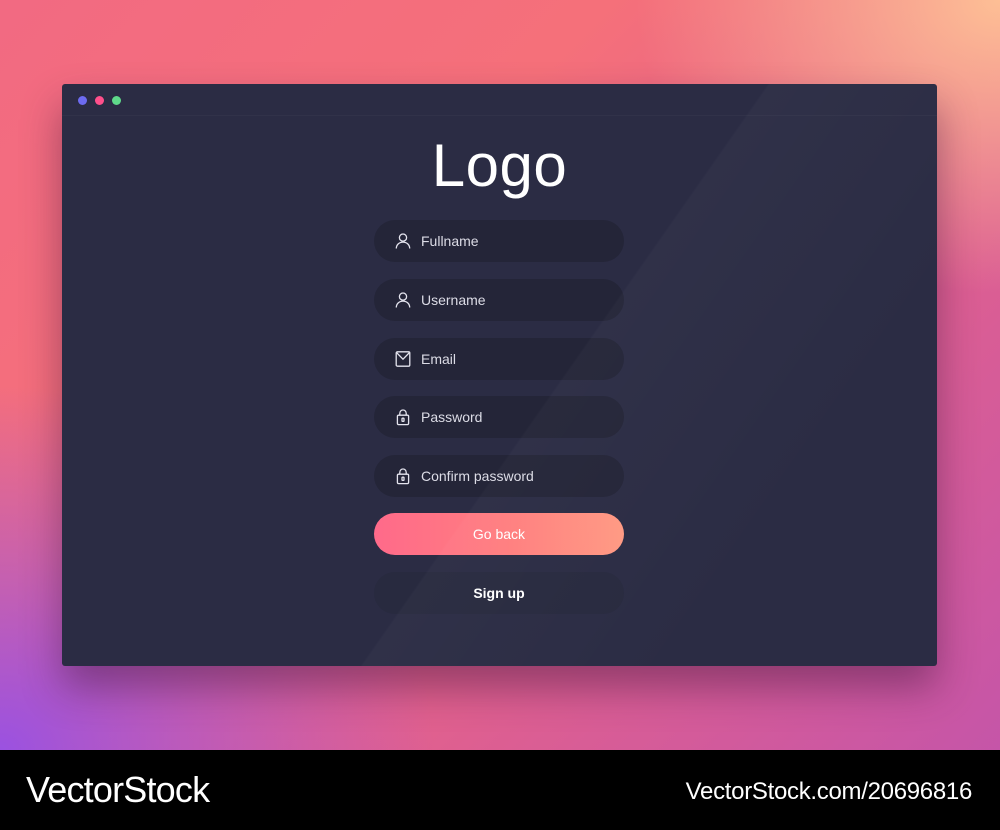  I want to click on password-field, so click(499, 417).